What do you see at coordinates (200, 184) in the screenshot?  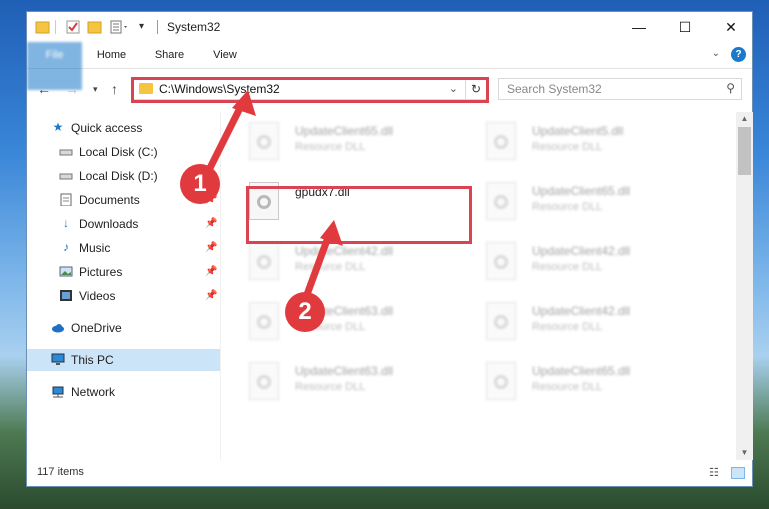 I see `callout-one: 1` at bounding box center [200, 184].